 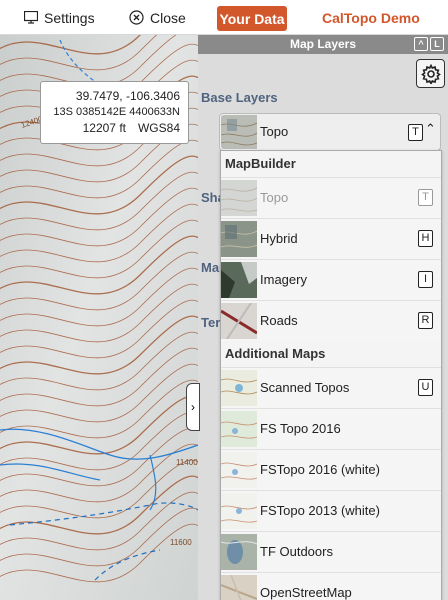 What do you see at coordinates (239, 321) in the screenshot?
I see `roads-thumbnail` at bounding box center [239, 321].